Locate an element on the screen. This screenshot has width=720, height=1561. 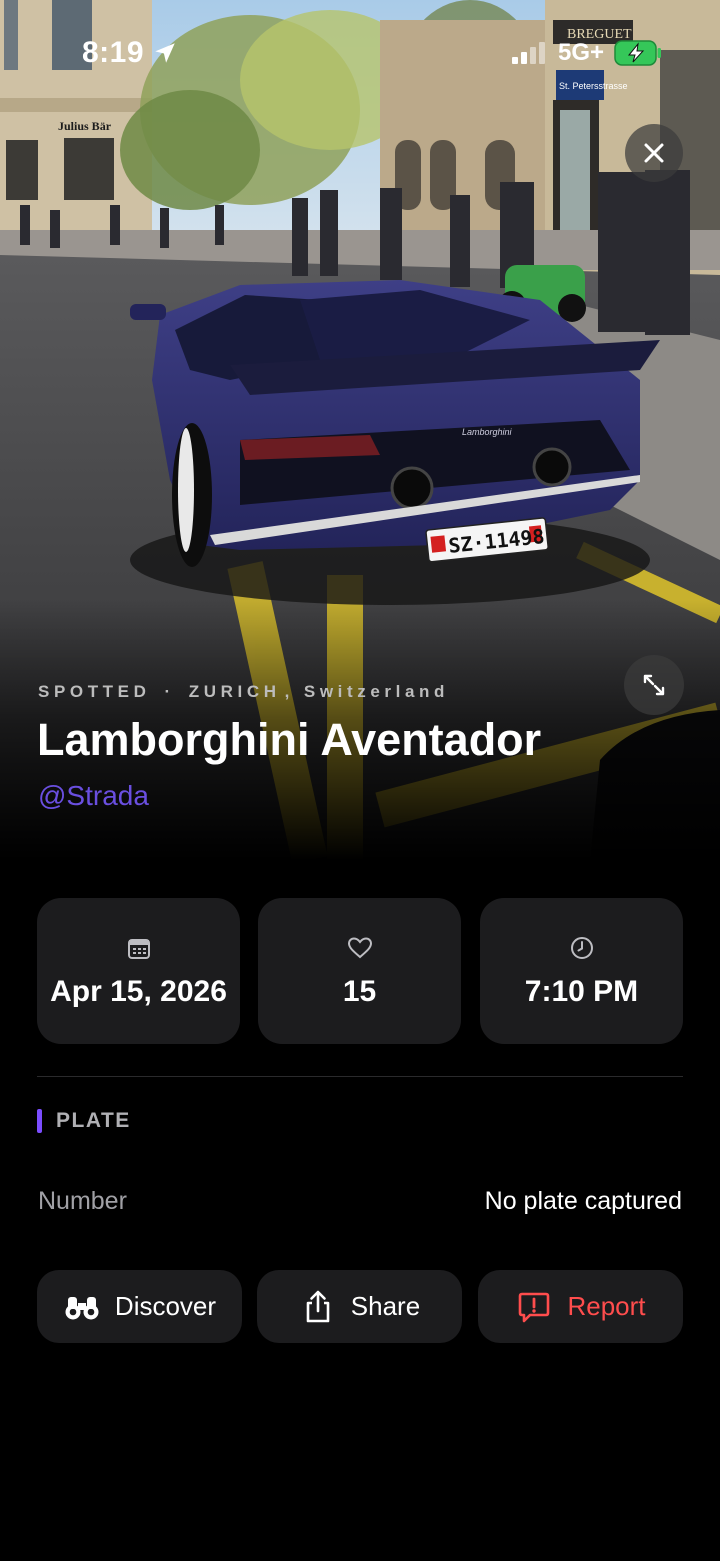
close-button is located at coordinates (654, 153).